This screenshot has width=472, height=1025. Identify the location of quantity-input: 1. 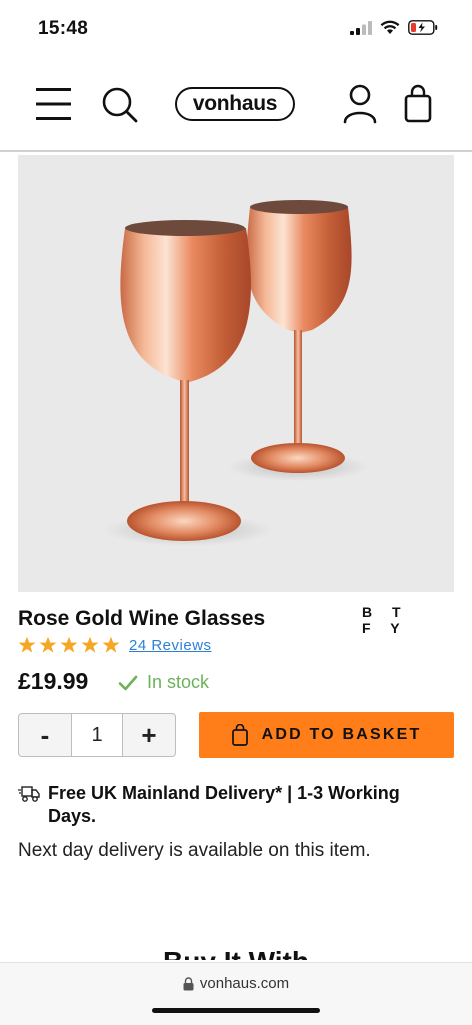
(97, 735).